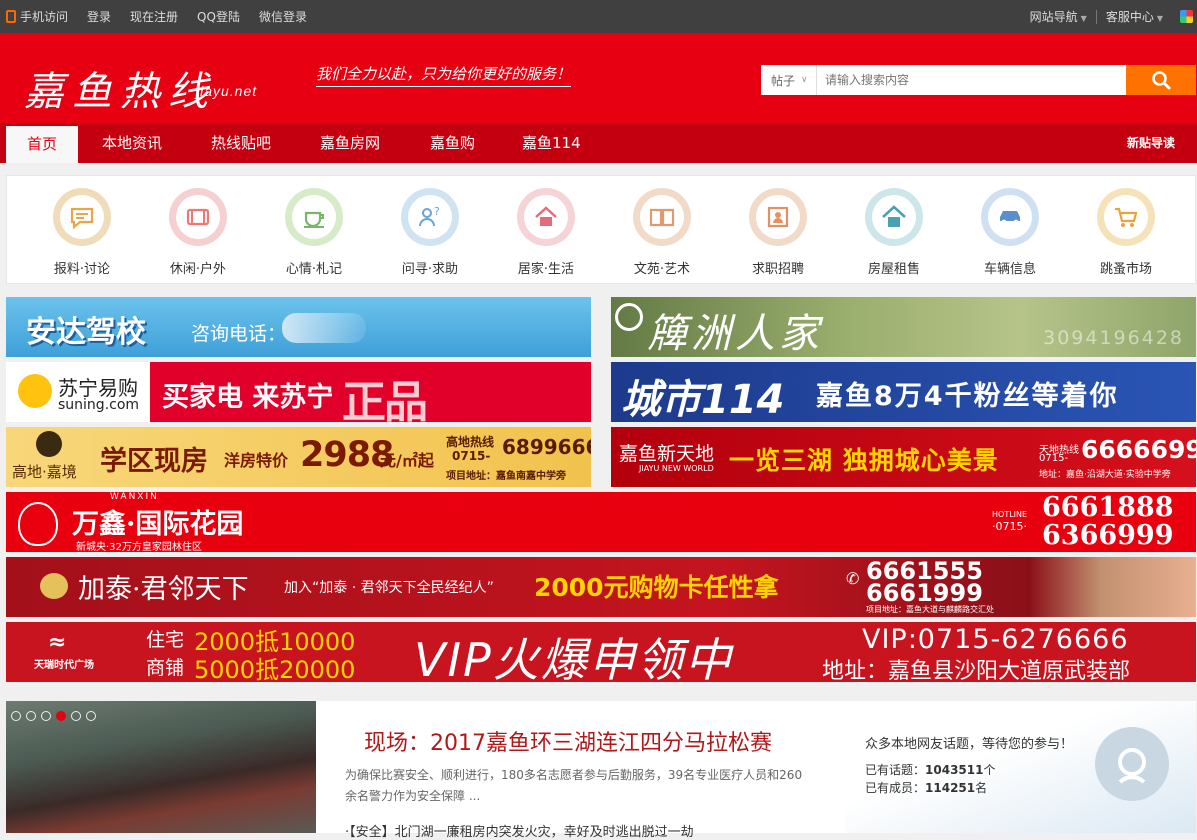 This screenshot has height=840, width=1197. I want to click on question-people-icon: ?, so click(429, 216).